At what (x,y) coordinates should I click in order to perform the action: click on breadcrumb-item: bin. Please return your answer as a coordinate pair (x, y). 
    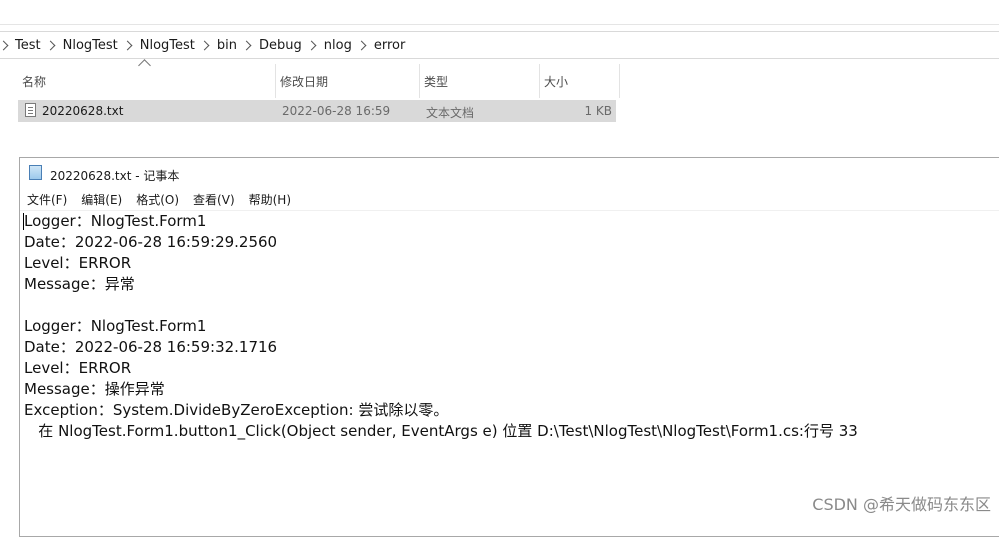
    Looking at the image, I should click on (227, 45).